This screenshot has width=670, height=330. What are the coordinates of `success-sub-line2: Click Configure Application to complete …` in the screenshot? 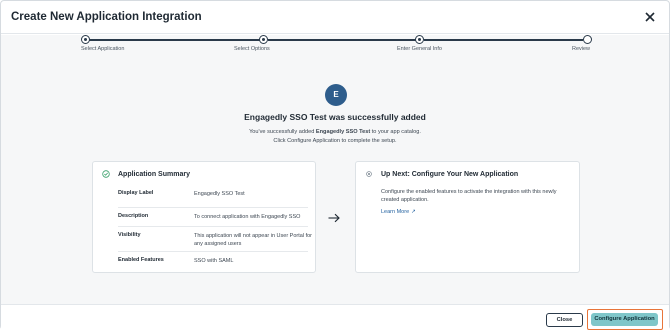 It's located at (335, 141).